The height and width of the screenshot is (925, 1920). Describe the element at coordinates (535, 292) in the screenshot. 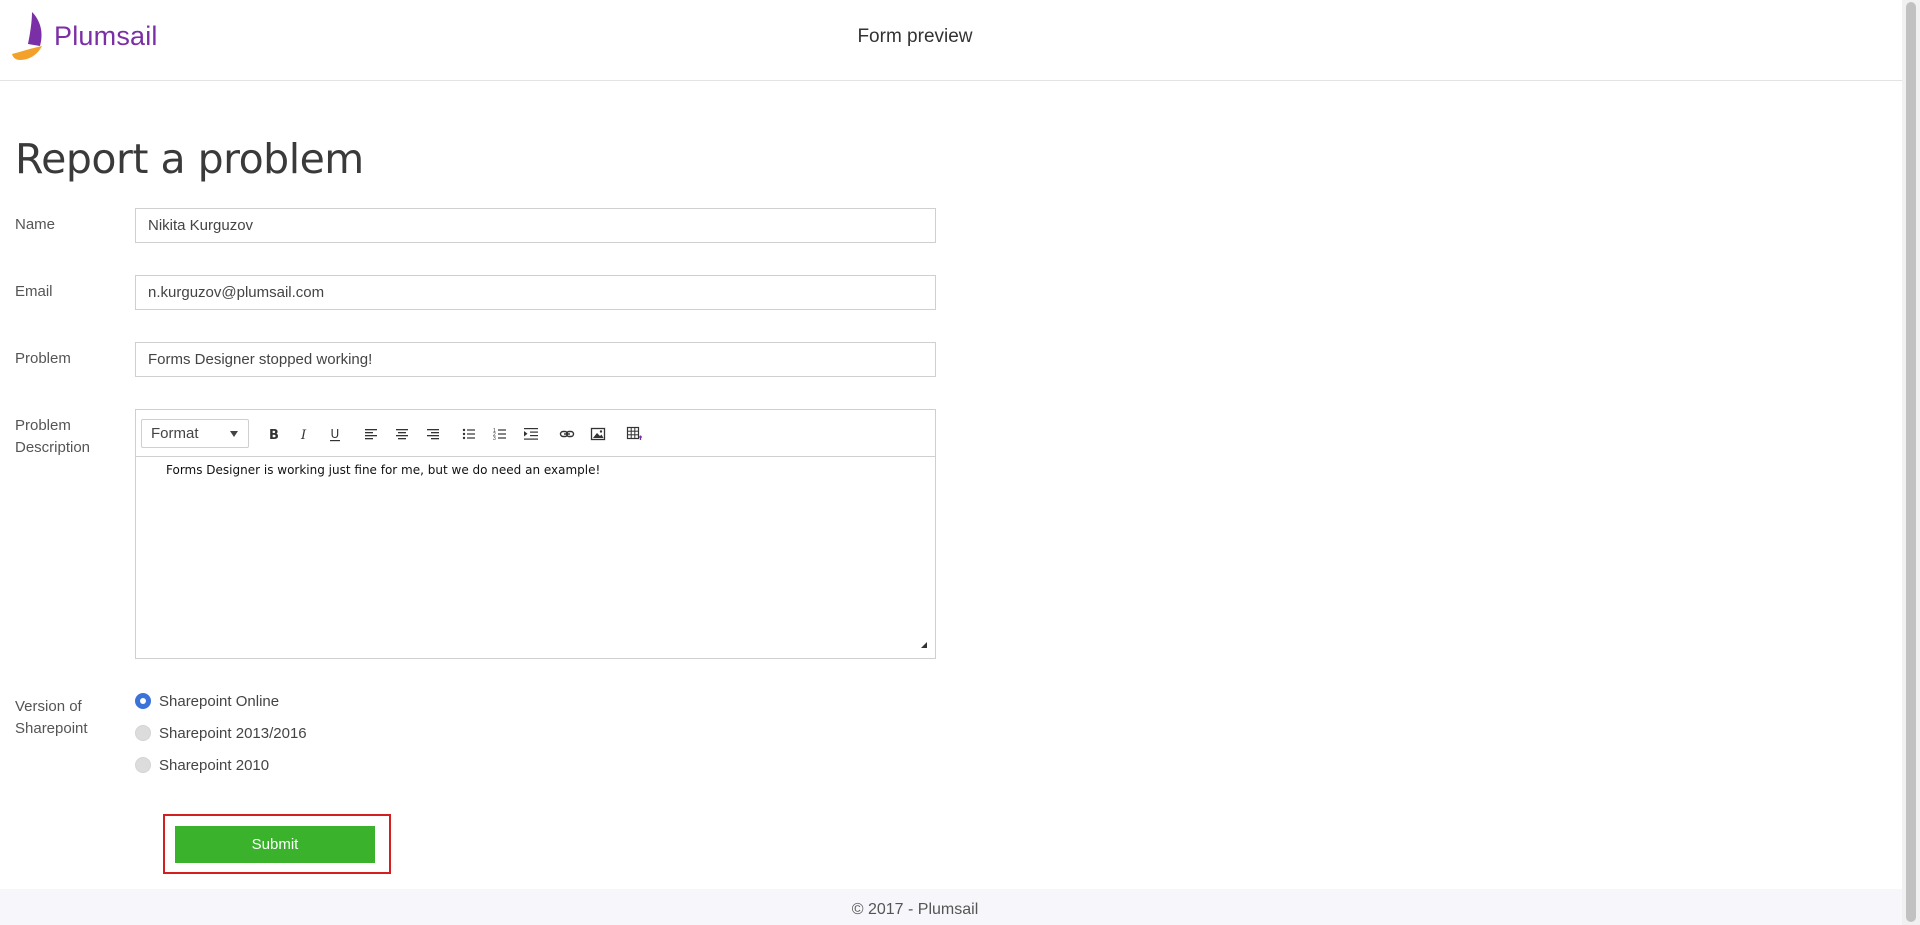

I see `email-input` at that location.